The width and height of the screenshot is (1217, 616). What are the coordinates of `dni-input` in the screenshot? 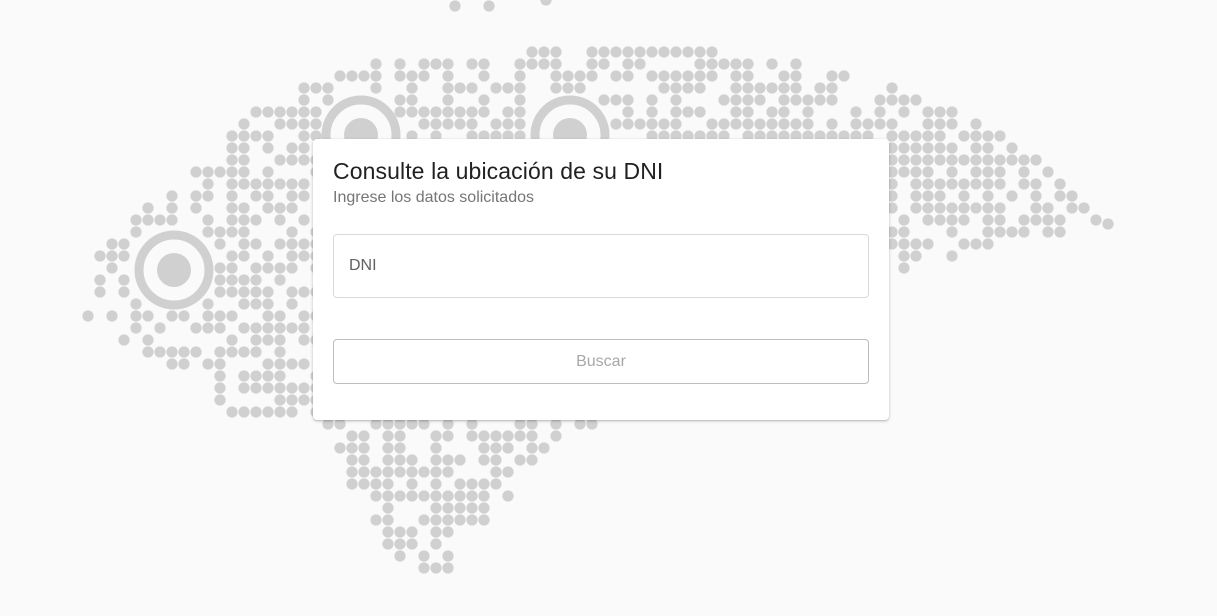 It's located at (601, 266).